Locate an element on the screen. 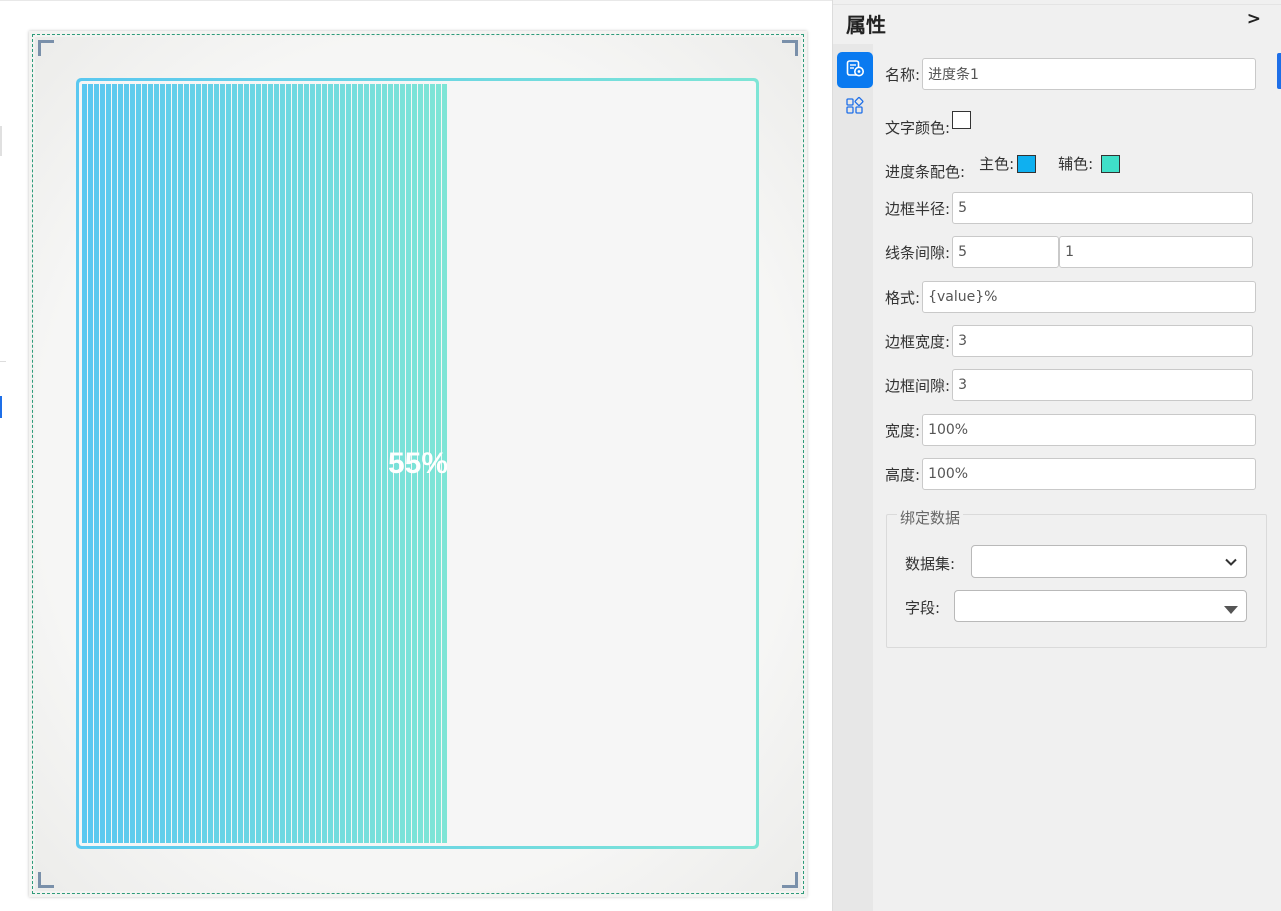  format-input is located at coordinates (1089, 297).